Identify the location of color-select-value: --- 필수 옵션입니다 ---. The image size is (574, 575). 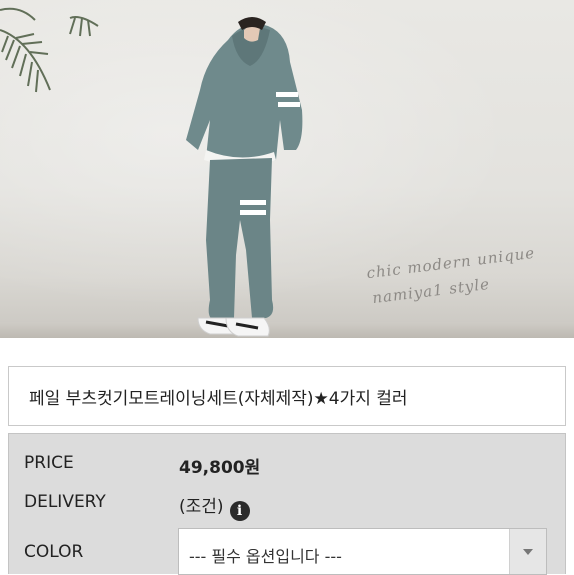
(265, 556).